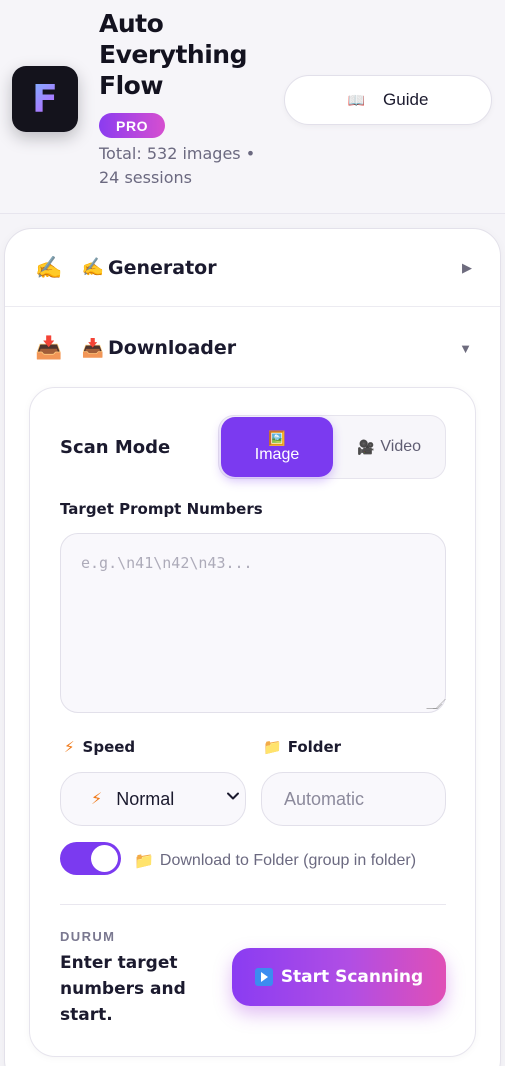 Image resolution: width=505 pixels, height=1066 pixels. I want to click on speed-label-row: ⚡ Speed, so click(99, 747).